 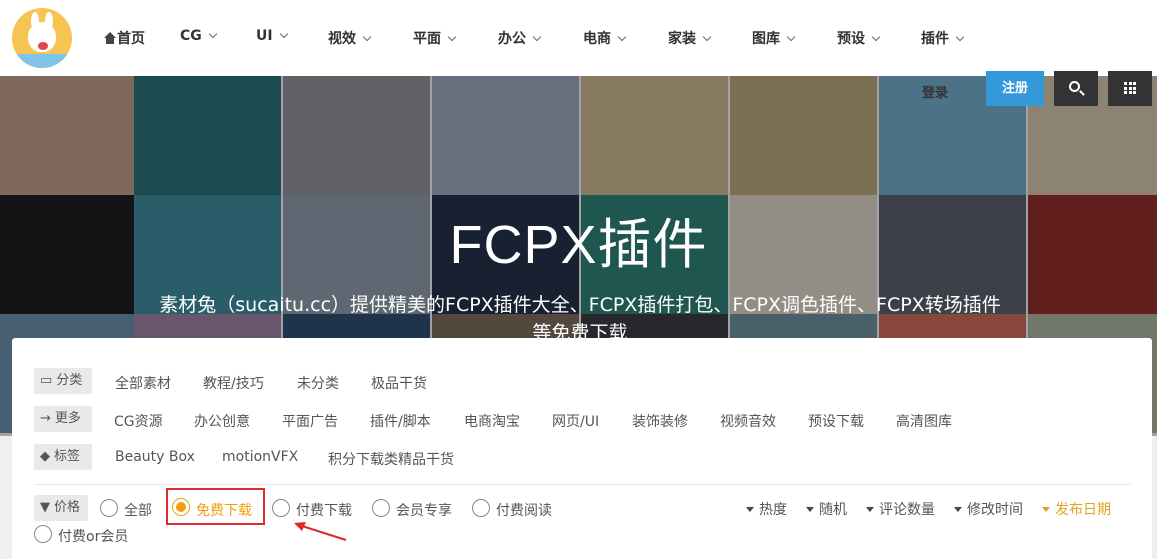 What do you see at coordinates (660, 421) in the screenshot?
I see `more-link: 装饰装修` at bounding box center [660, 421].